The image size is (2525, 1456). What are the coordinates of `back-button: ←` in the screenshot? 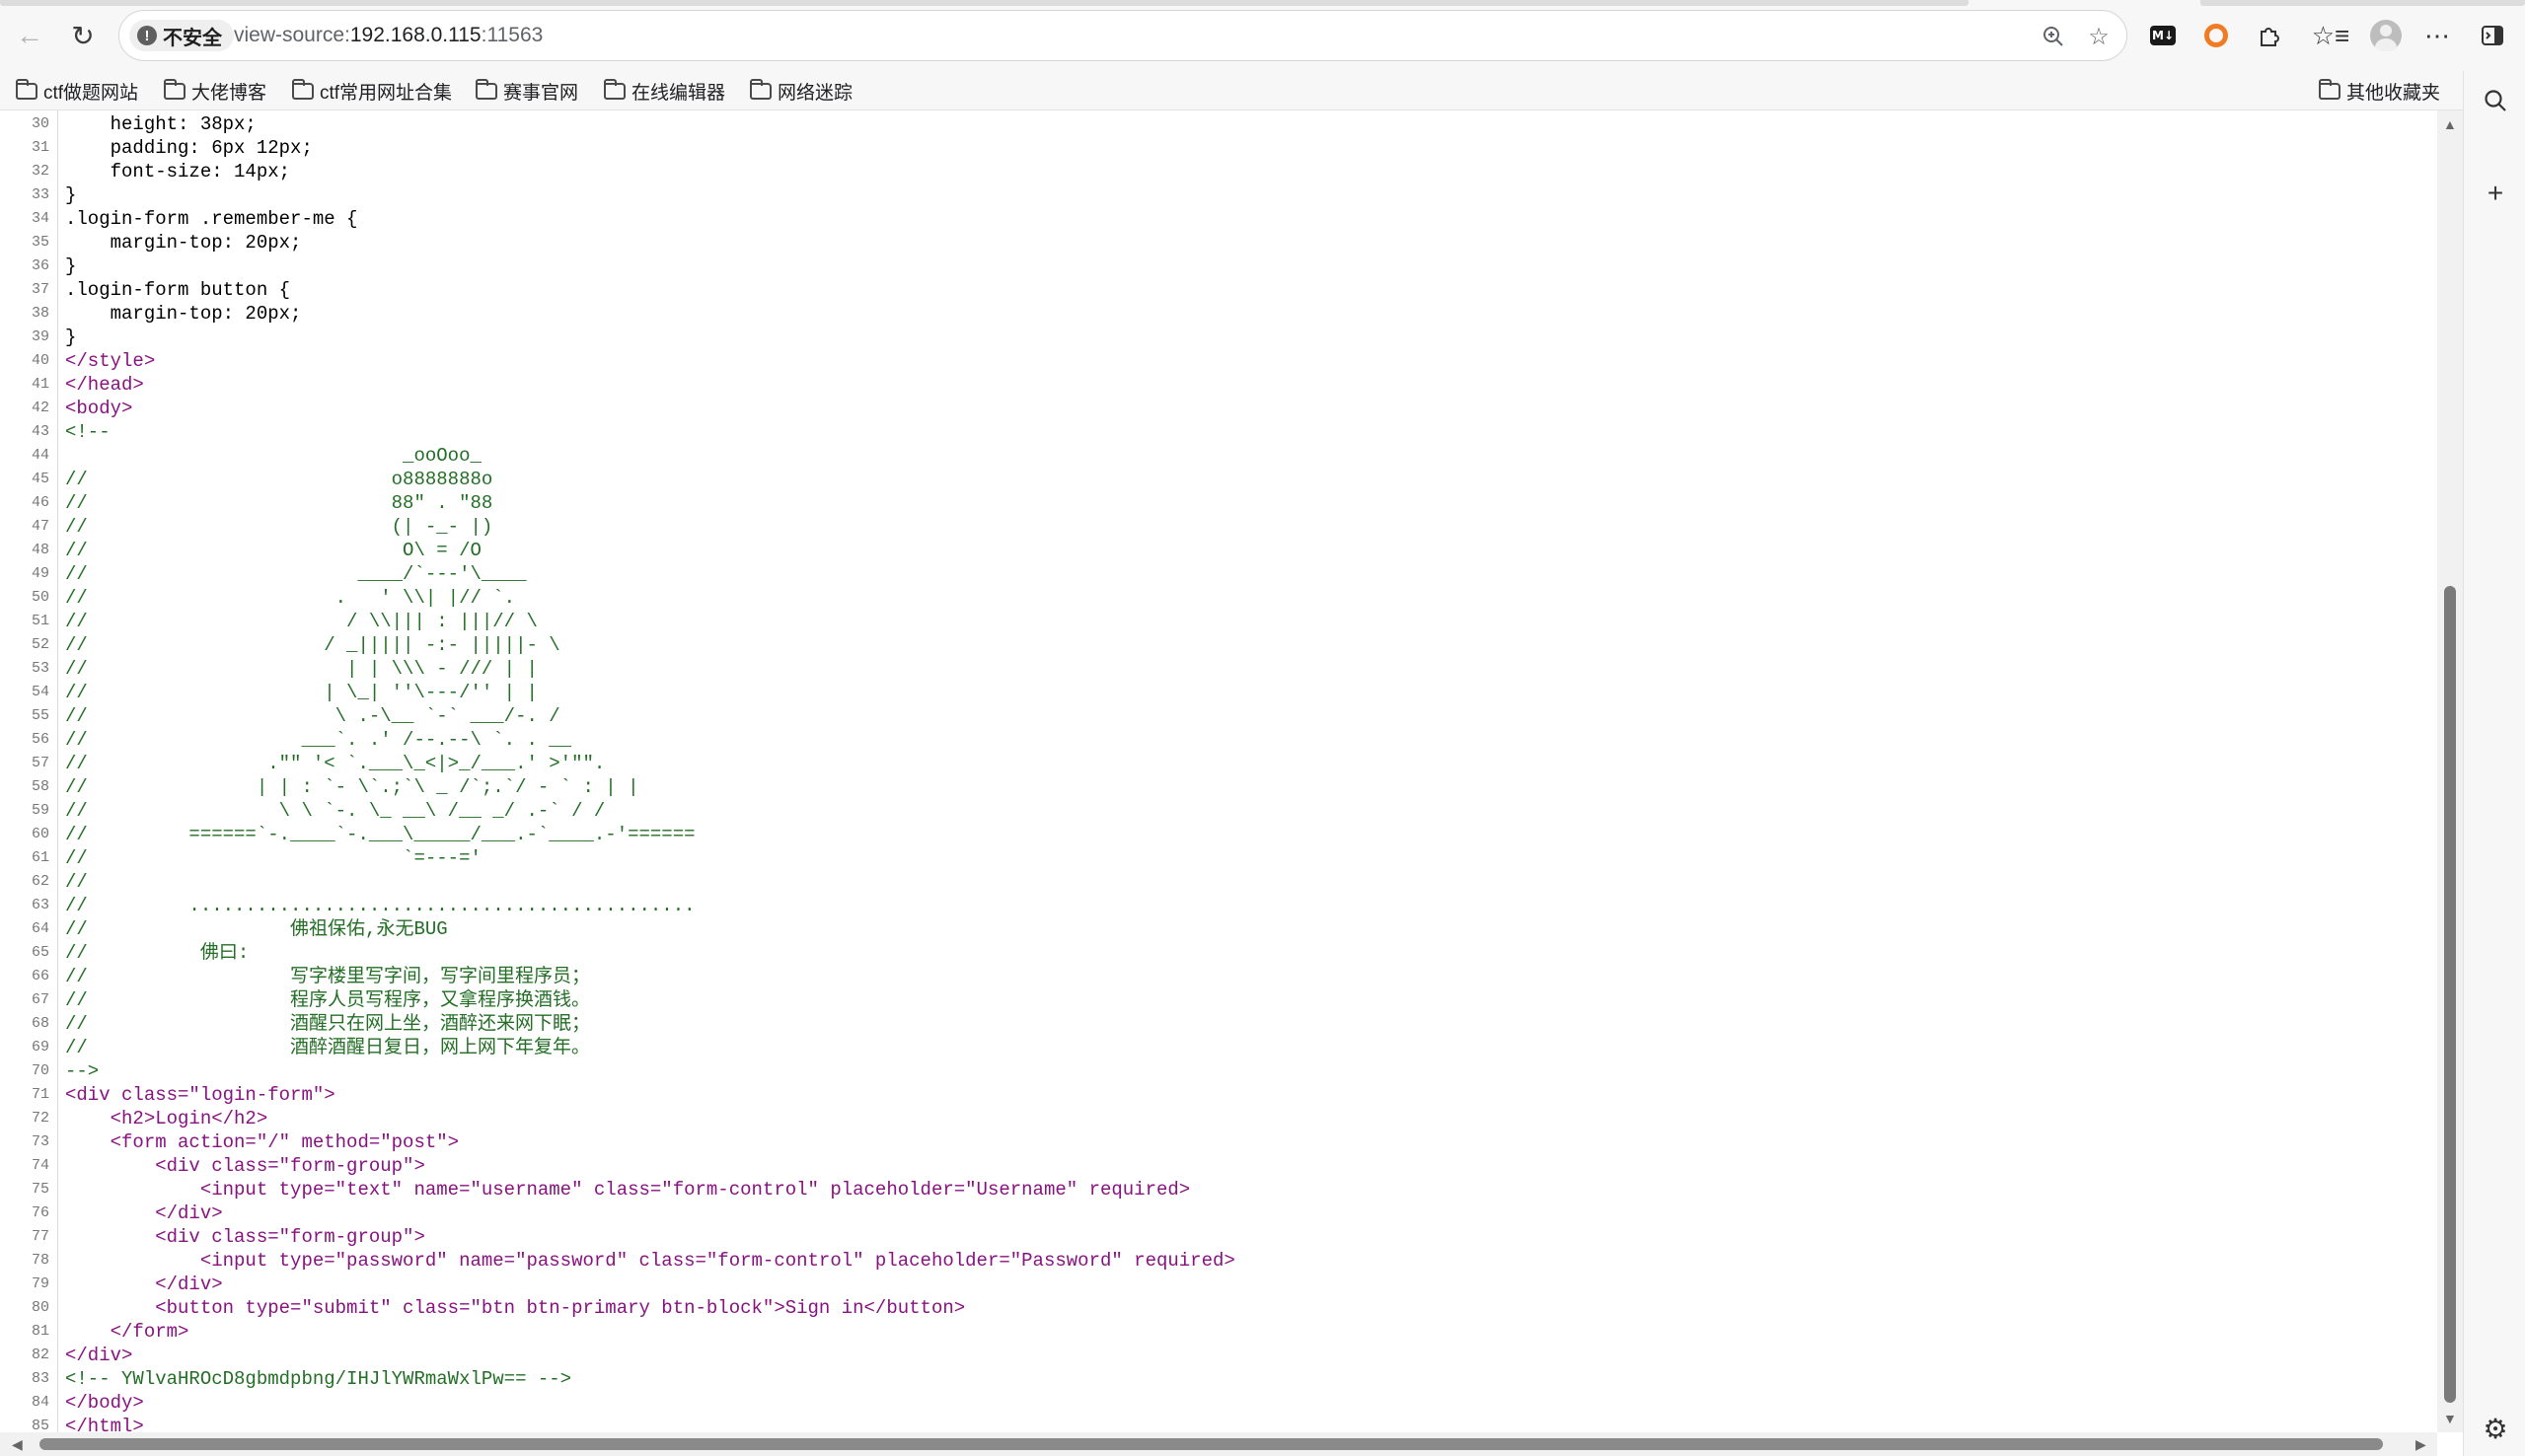 It's located at (30, 35).